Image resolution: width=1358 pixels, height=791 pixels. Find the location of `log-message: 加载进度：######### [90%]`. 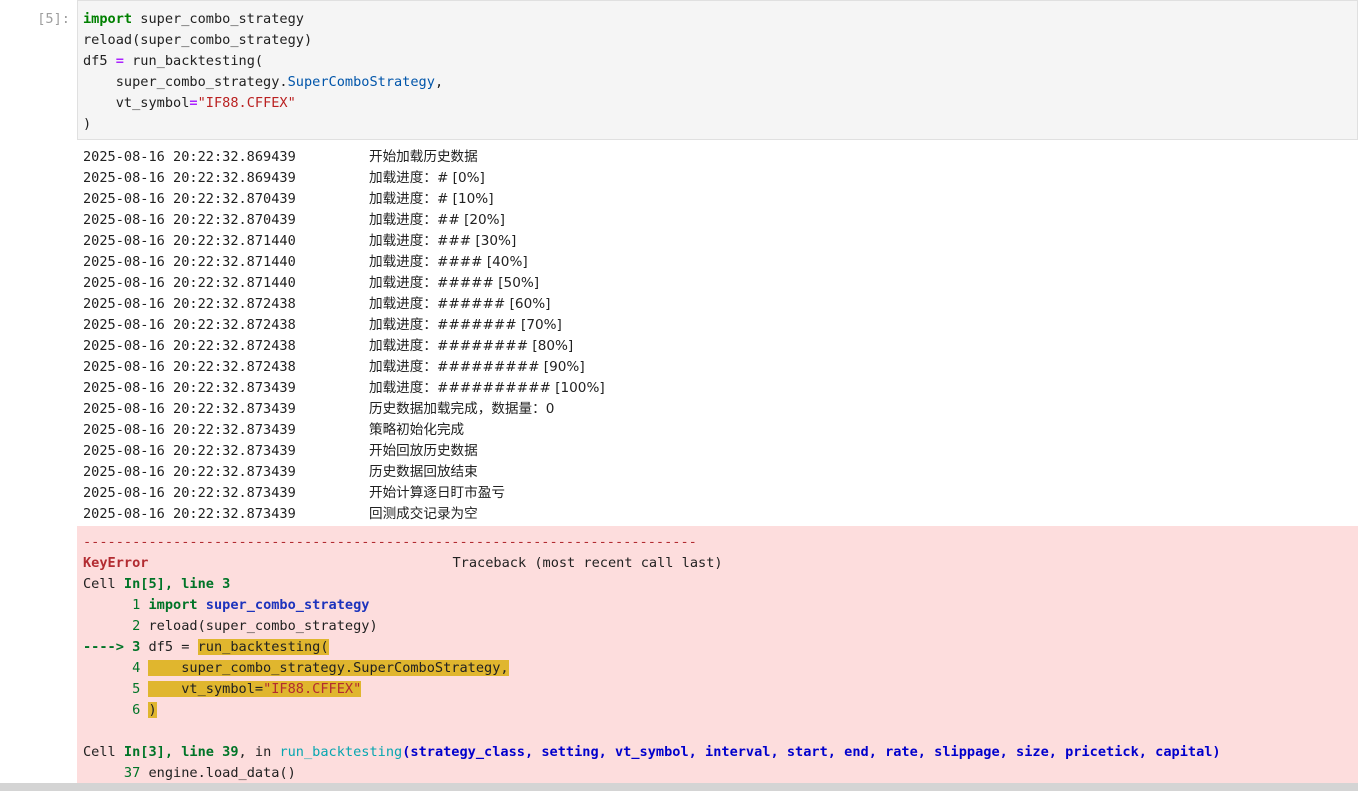

log-message: 加载进度：######### [90%] is located at coordinates (477, 367).